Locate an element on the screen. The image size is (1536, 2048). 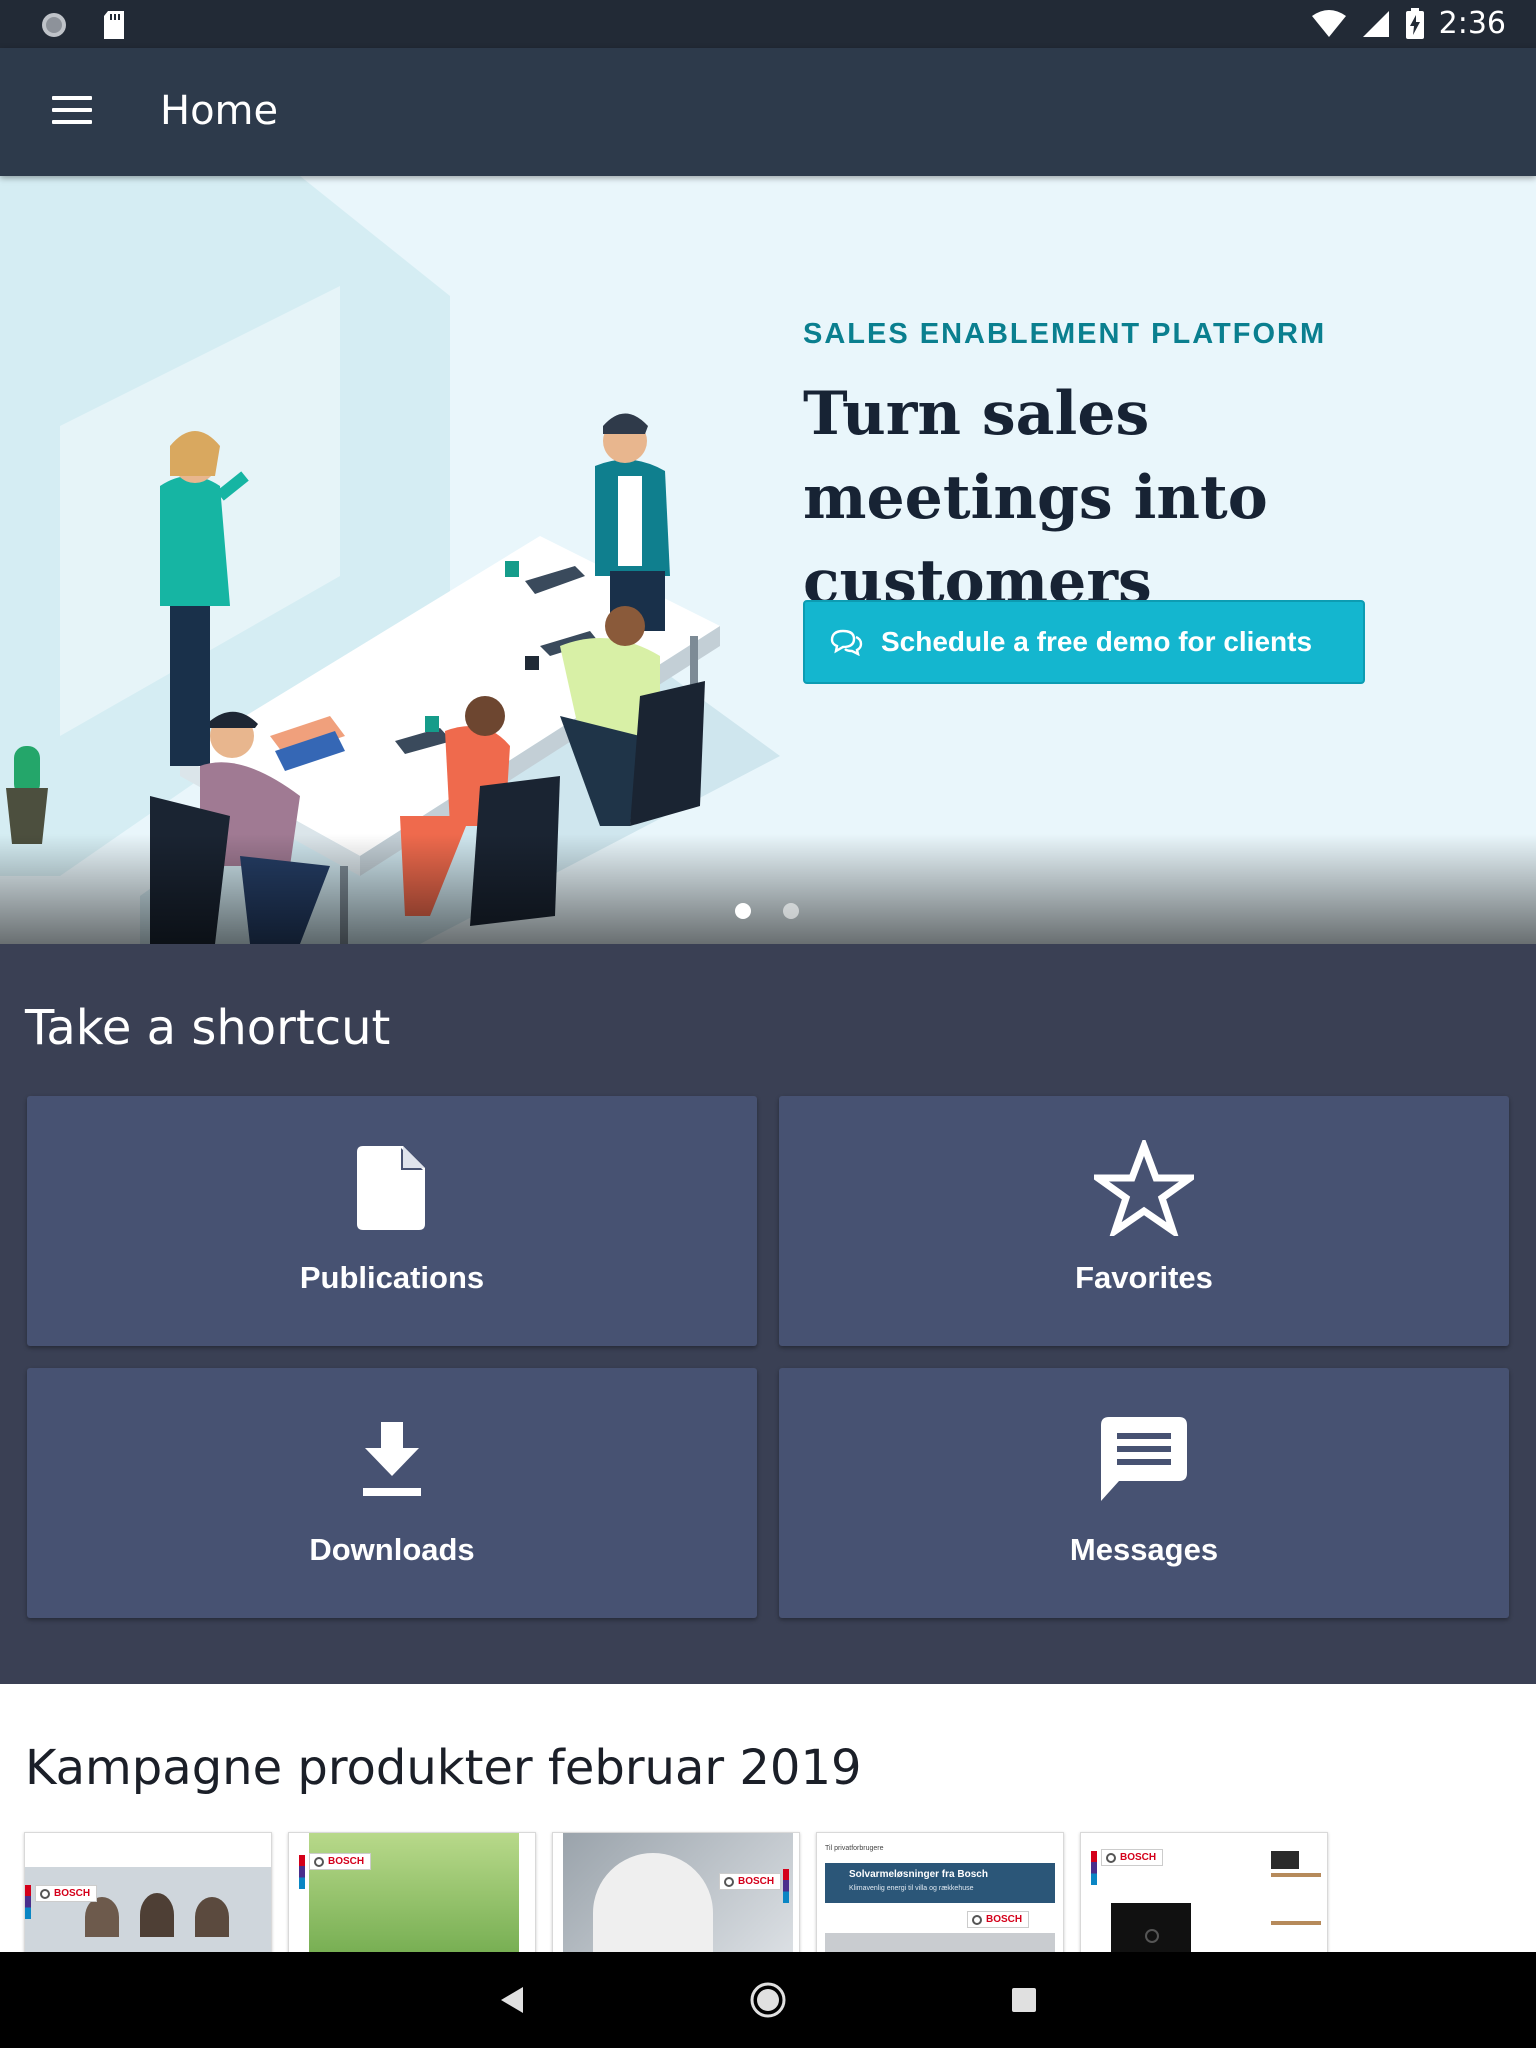
home-button is located at coordinates (768, 2000).